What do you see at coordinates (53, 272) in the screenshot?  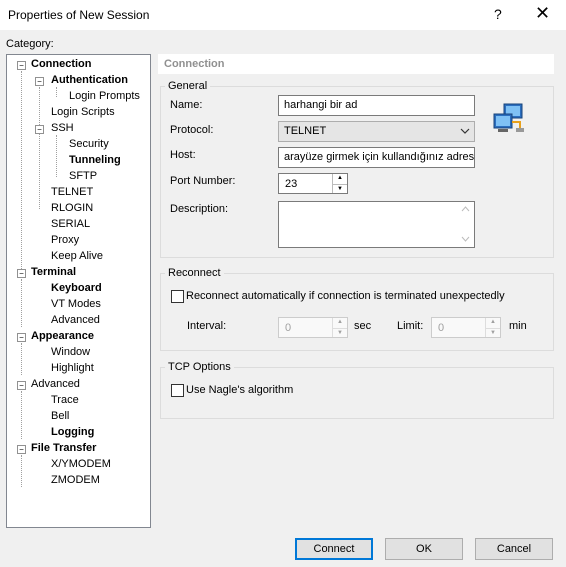 I see `tree-item-terminal: Terminal` at bounding box center [53, 272].